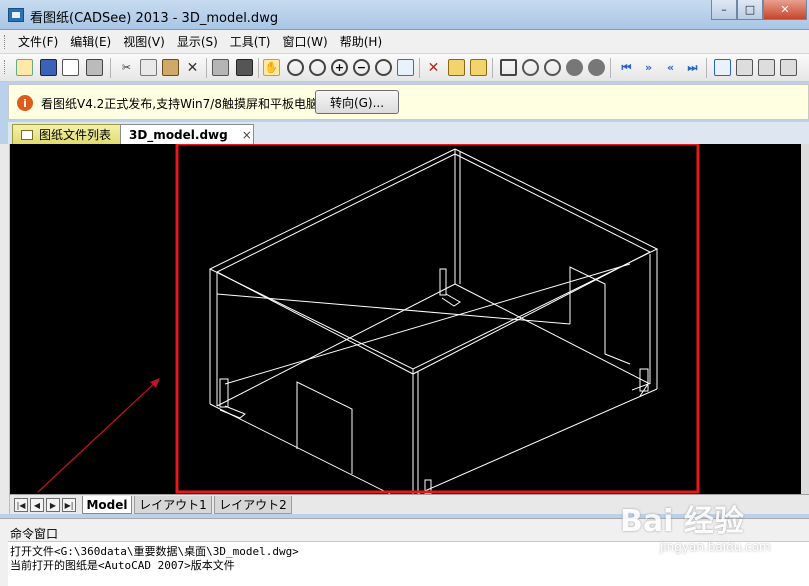  What do you see at coordinates (244, 67) in the screenshot?
I see `image-icon` at bounding box center [244, 67].